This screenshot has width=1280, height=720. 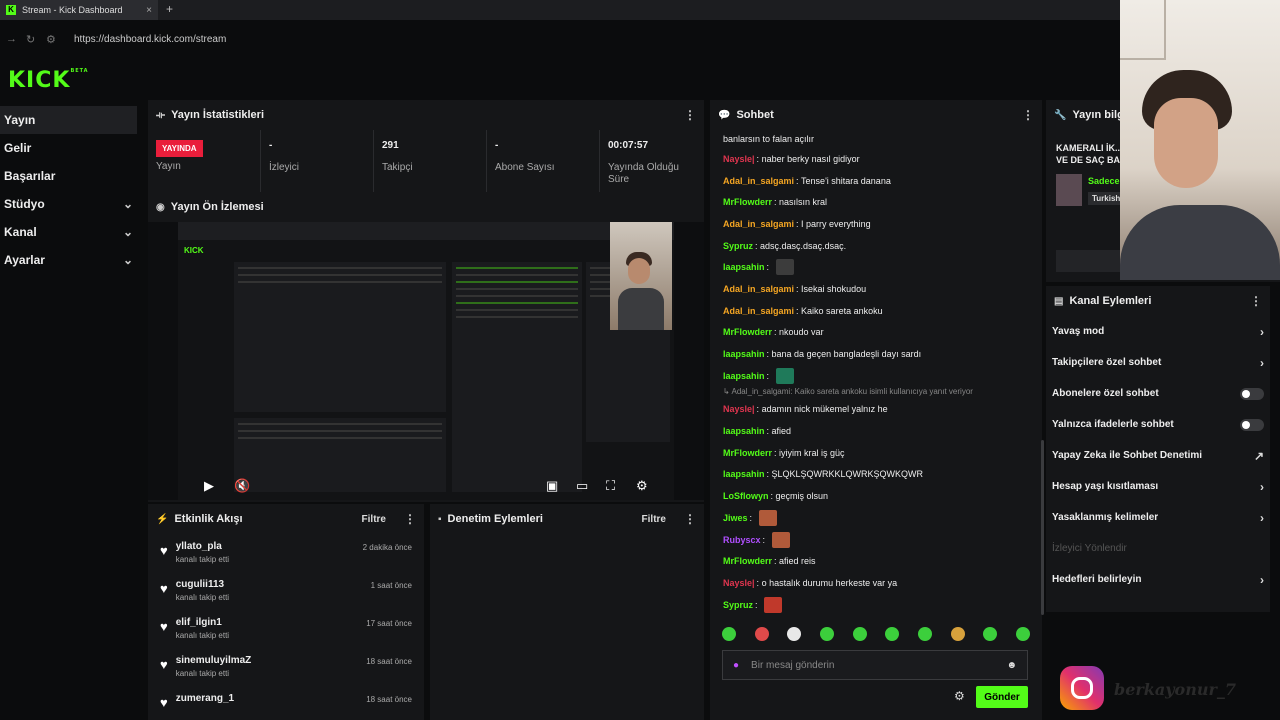 What do you see at coordinates (641, 276) in the screenshot?
I see `preview-webcam` at bounding box center [641, 276].